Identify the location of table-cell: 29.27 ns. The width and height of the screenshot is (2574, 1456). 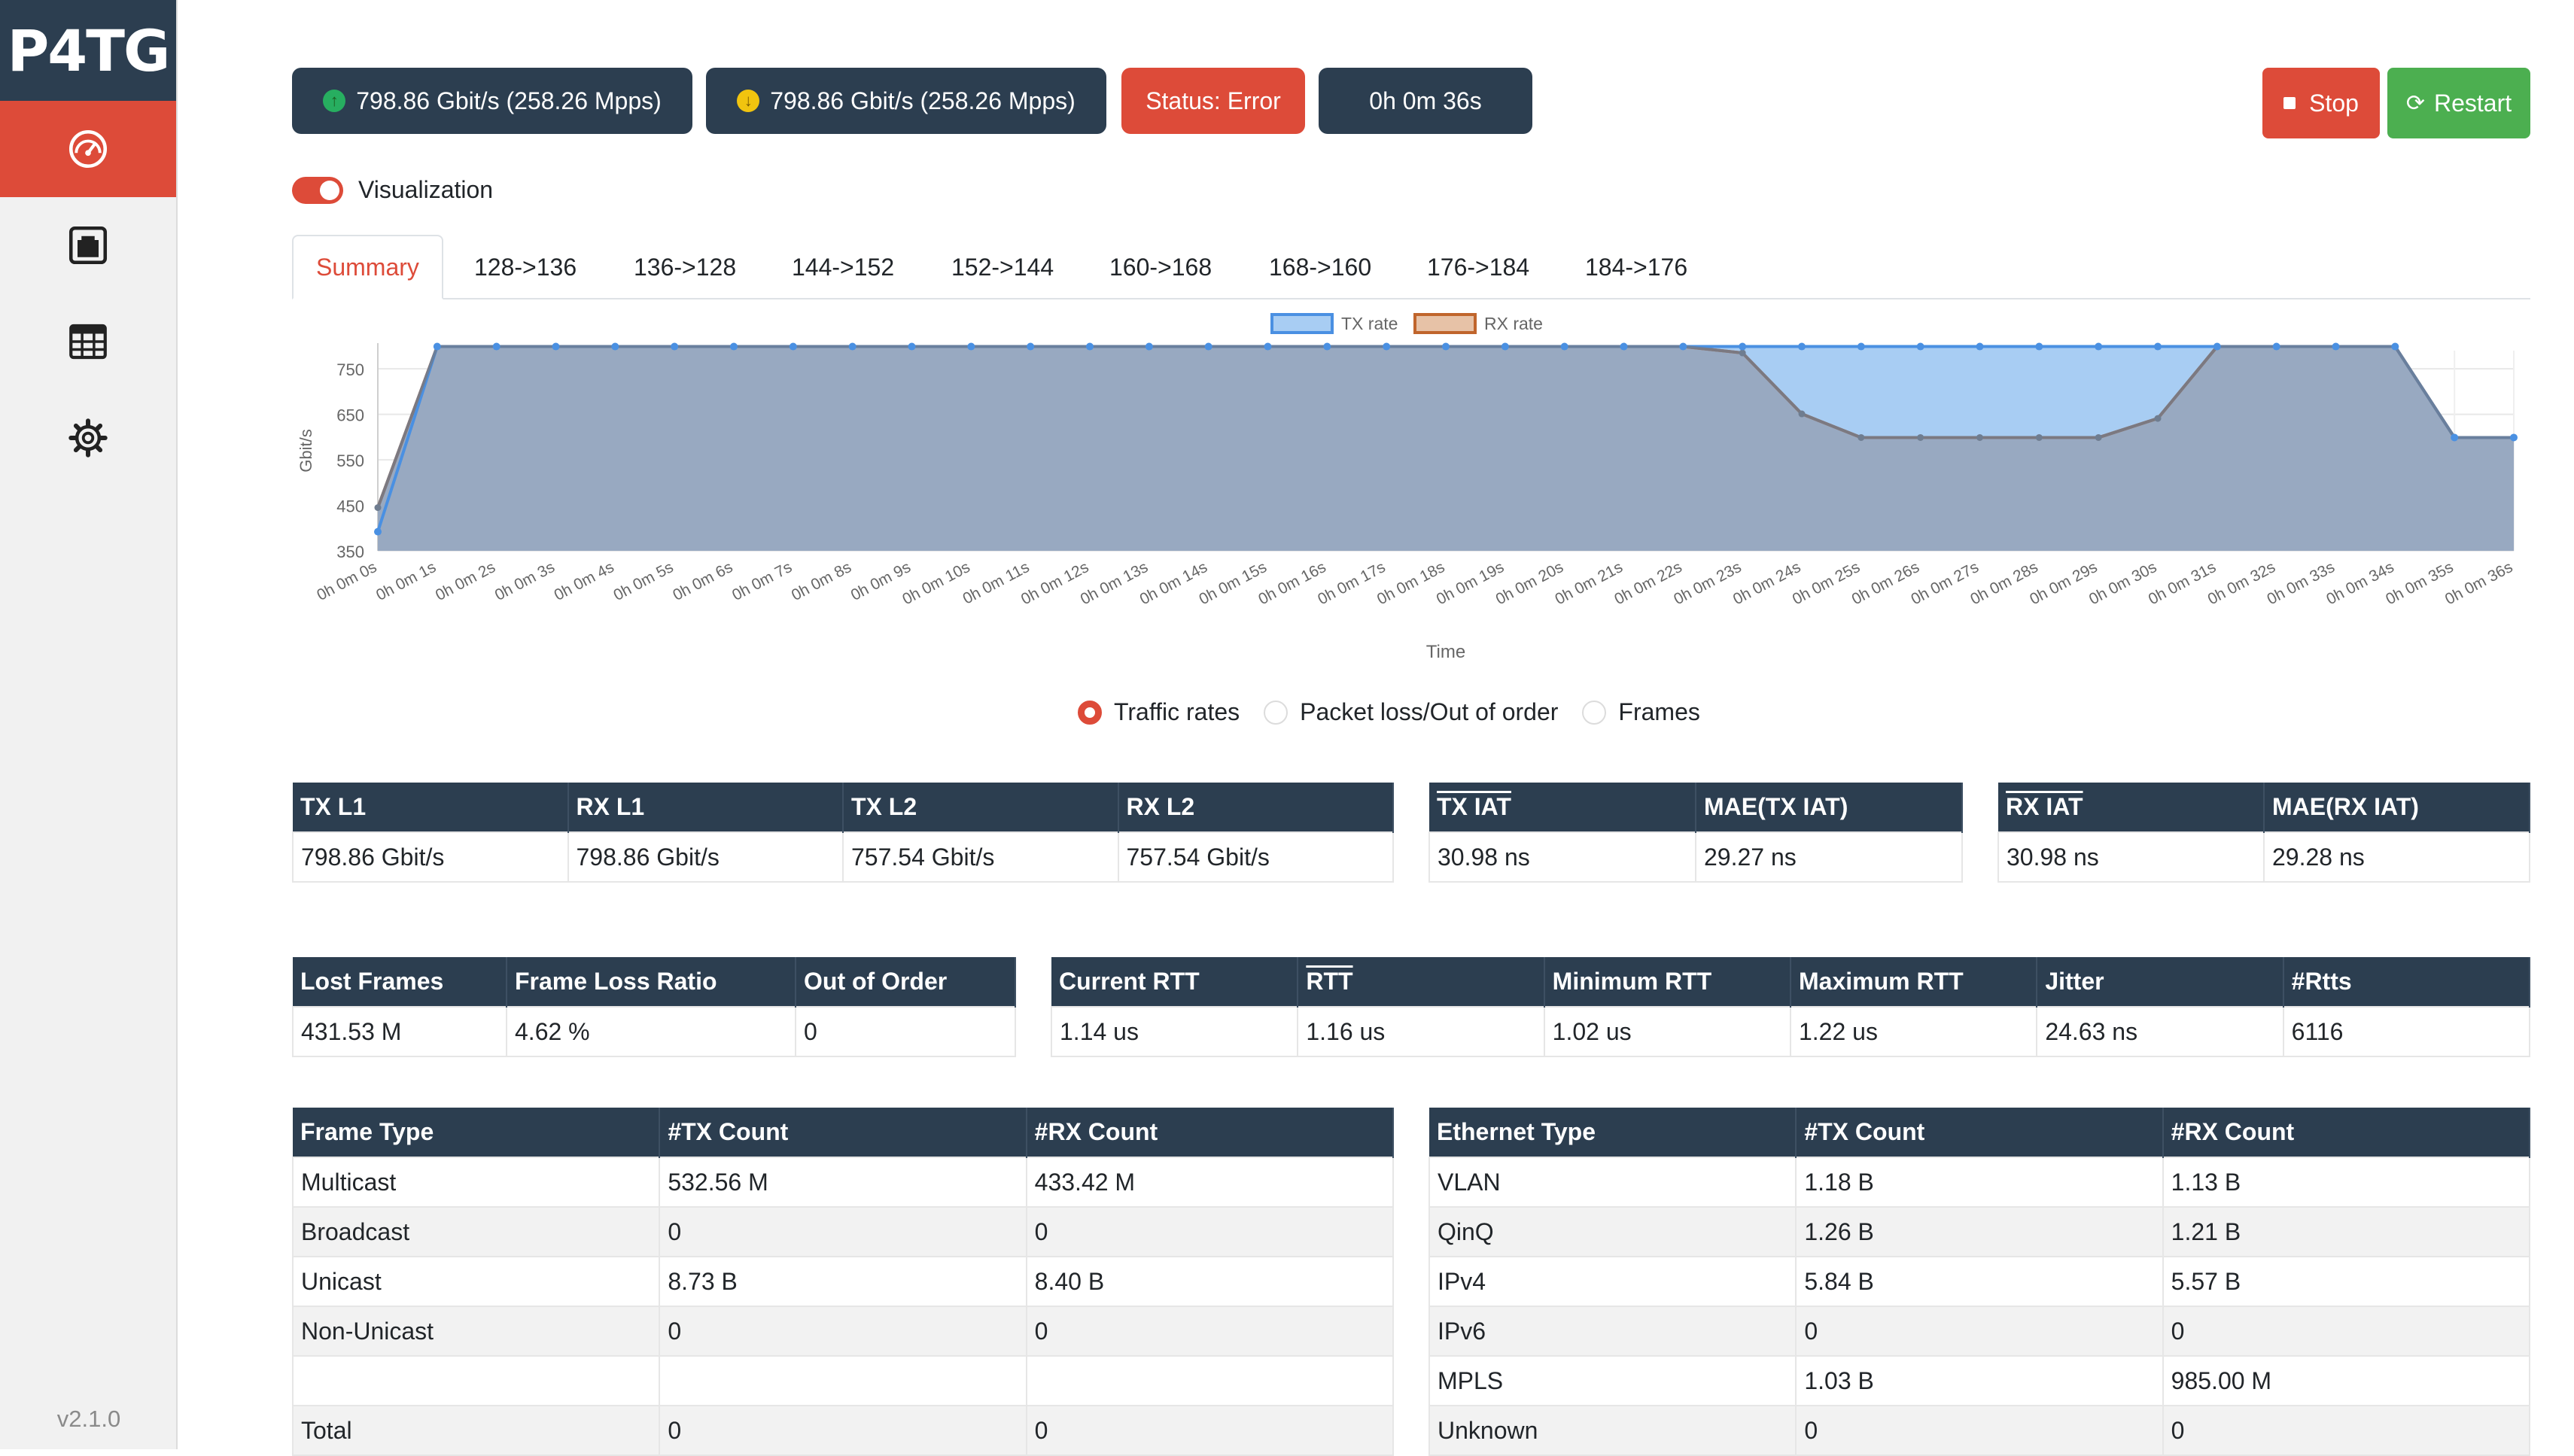
(1829, 857).